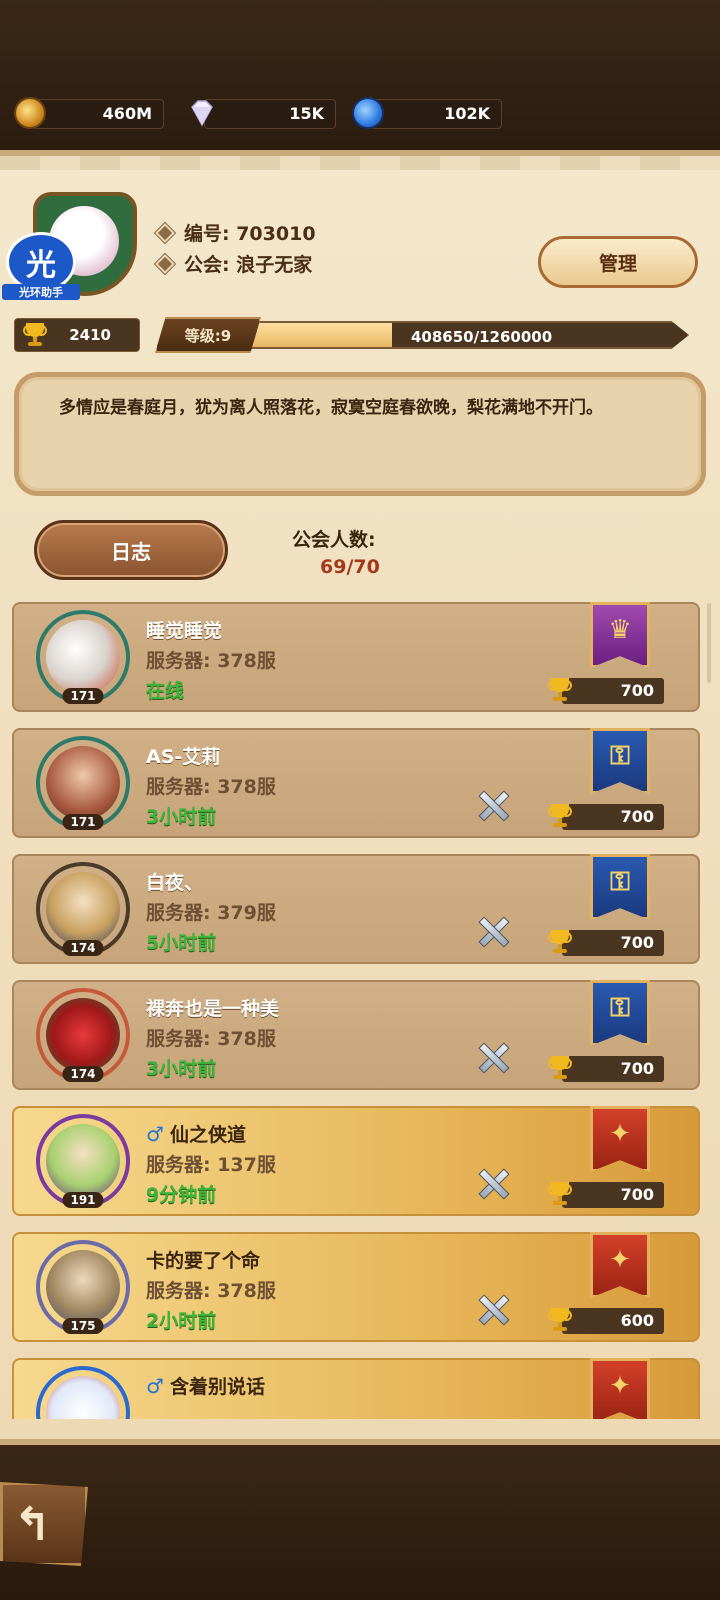 This screenshot has width=720, height=1600. I want to click on level-tag: 等级:9, so click(208, 335).